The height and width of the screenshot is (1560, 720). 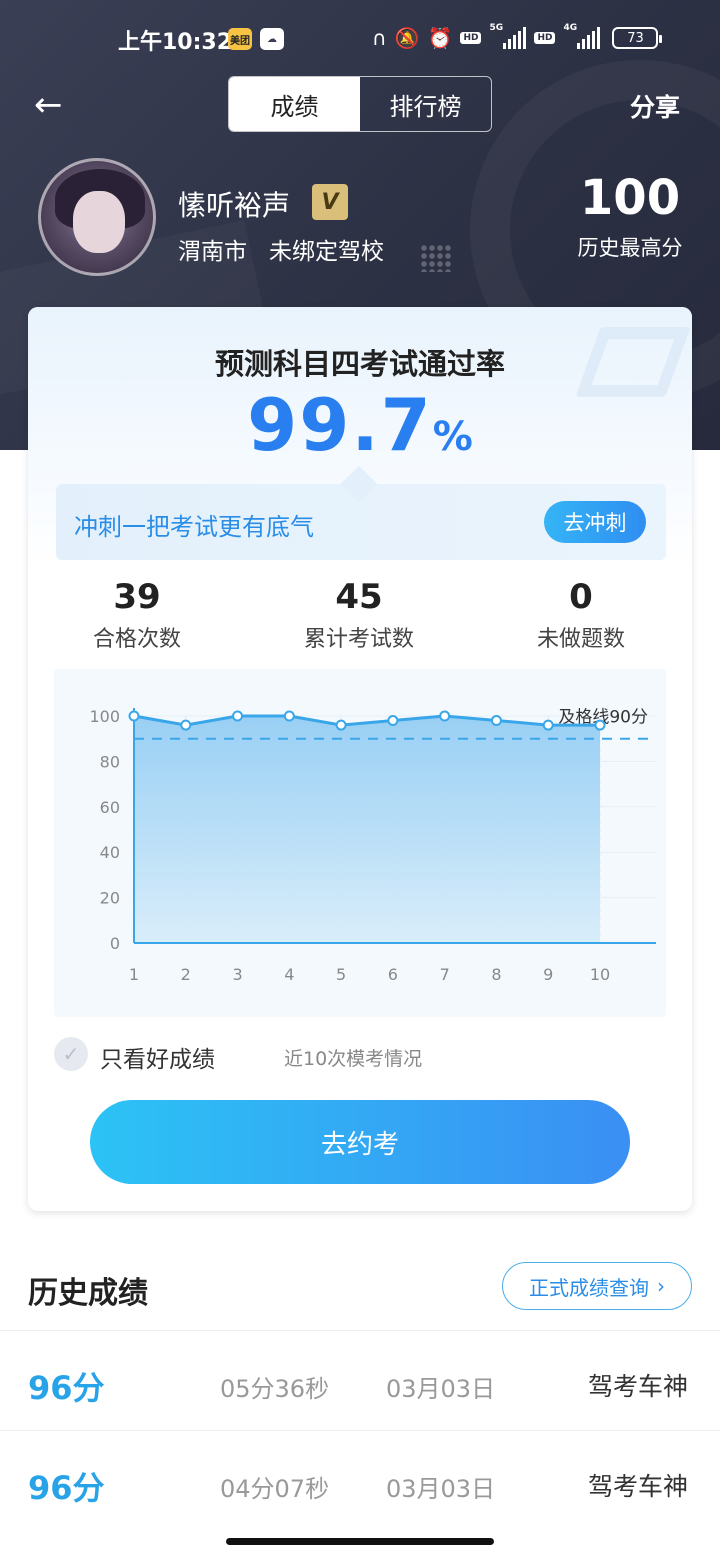 What do you see at coordinates (436, 258) in the screenshot?
I see `dots-decoration` at bounding box center [436, 258].